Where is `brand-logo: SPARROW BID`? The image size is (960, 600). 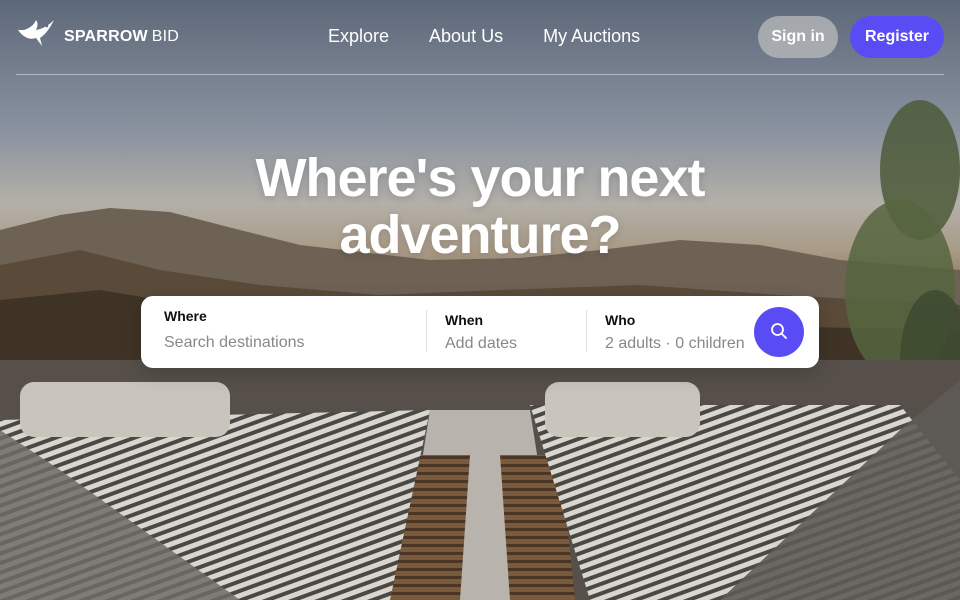 brand-logo: SPARROW BID is located at coordinates (97, 36).